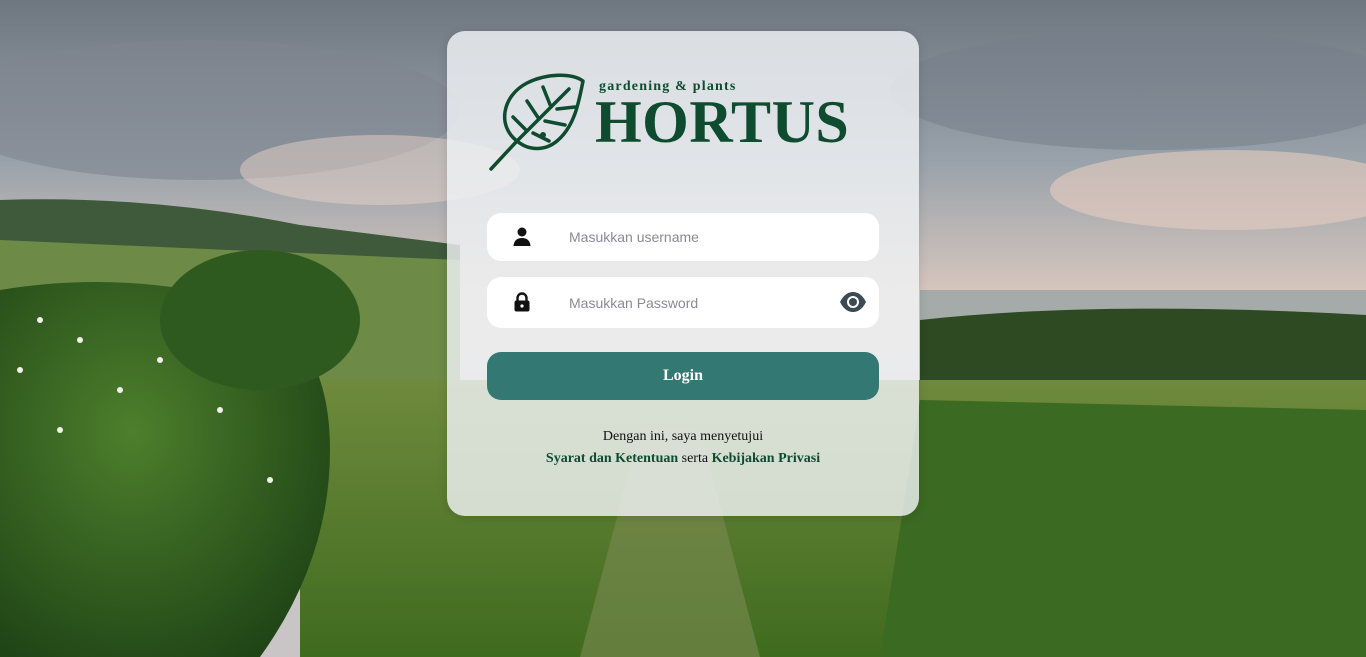 This screenshot has width=1366, height=657. I want to click on user-icon, so click(522, 236).